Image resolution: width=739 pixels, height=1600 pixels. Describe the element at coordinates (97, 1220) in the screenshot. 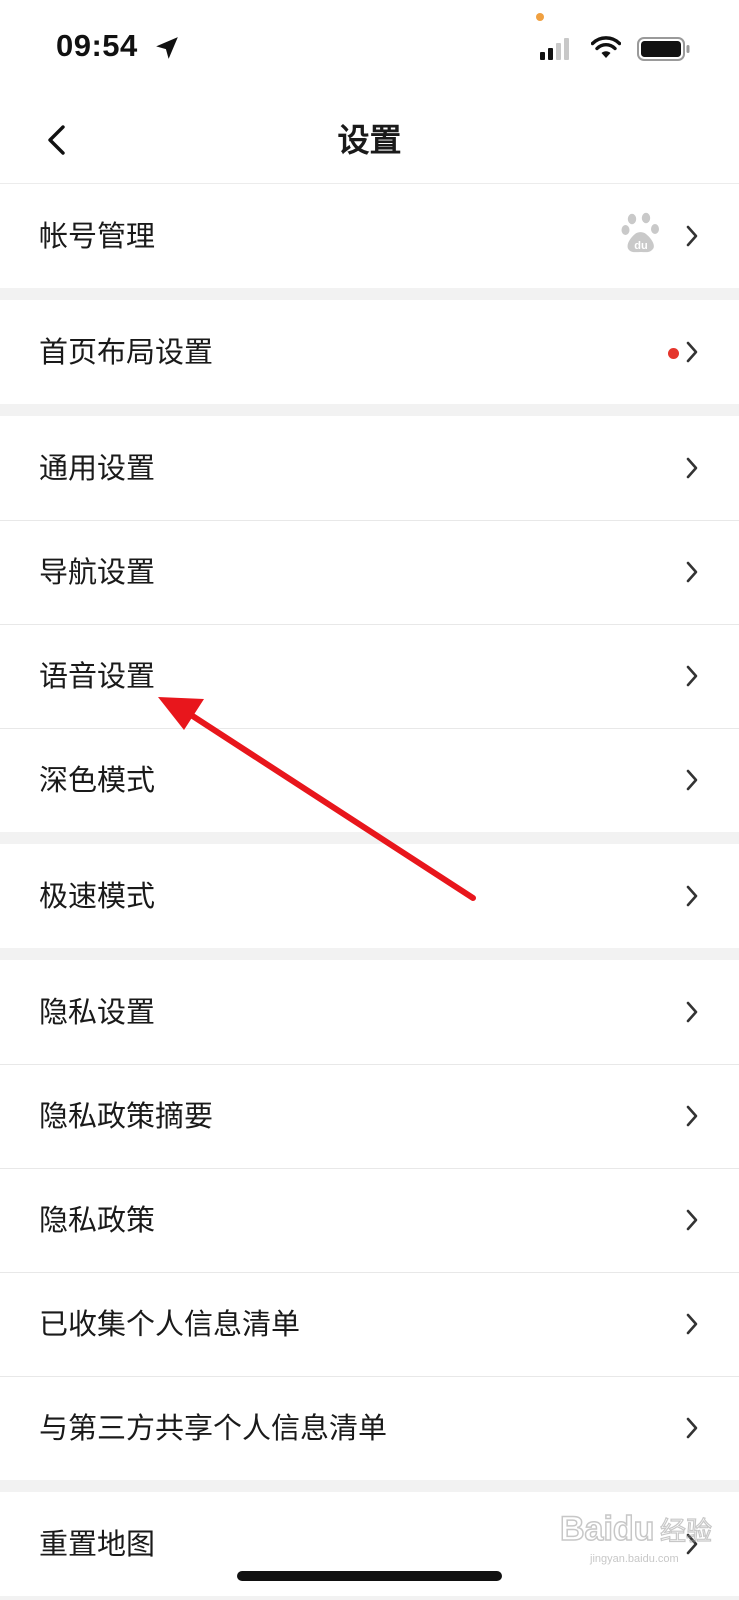

I see `settings-item-label: 隐私政策` at that location.